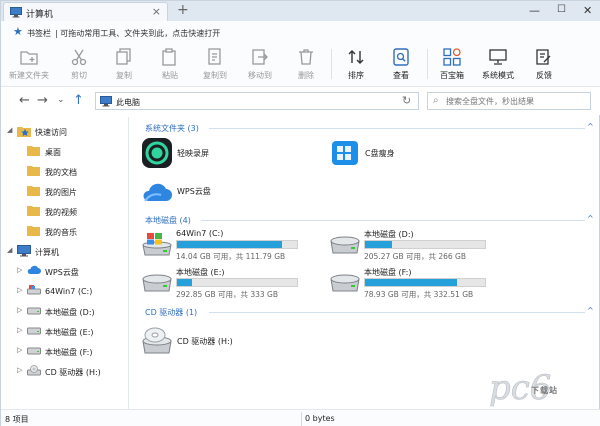 The height and width of the screenshot is (426, 600). Describe the element at coordinates (42, 100) in the screenshot. I see `forward-arrow-icon: →` at that location.